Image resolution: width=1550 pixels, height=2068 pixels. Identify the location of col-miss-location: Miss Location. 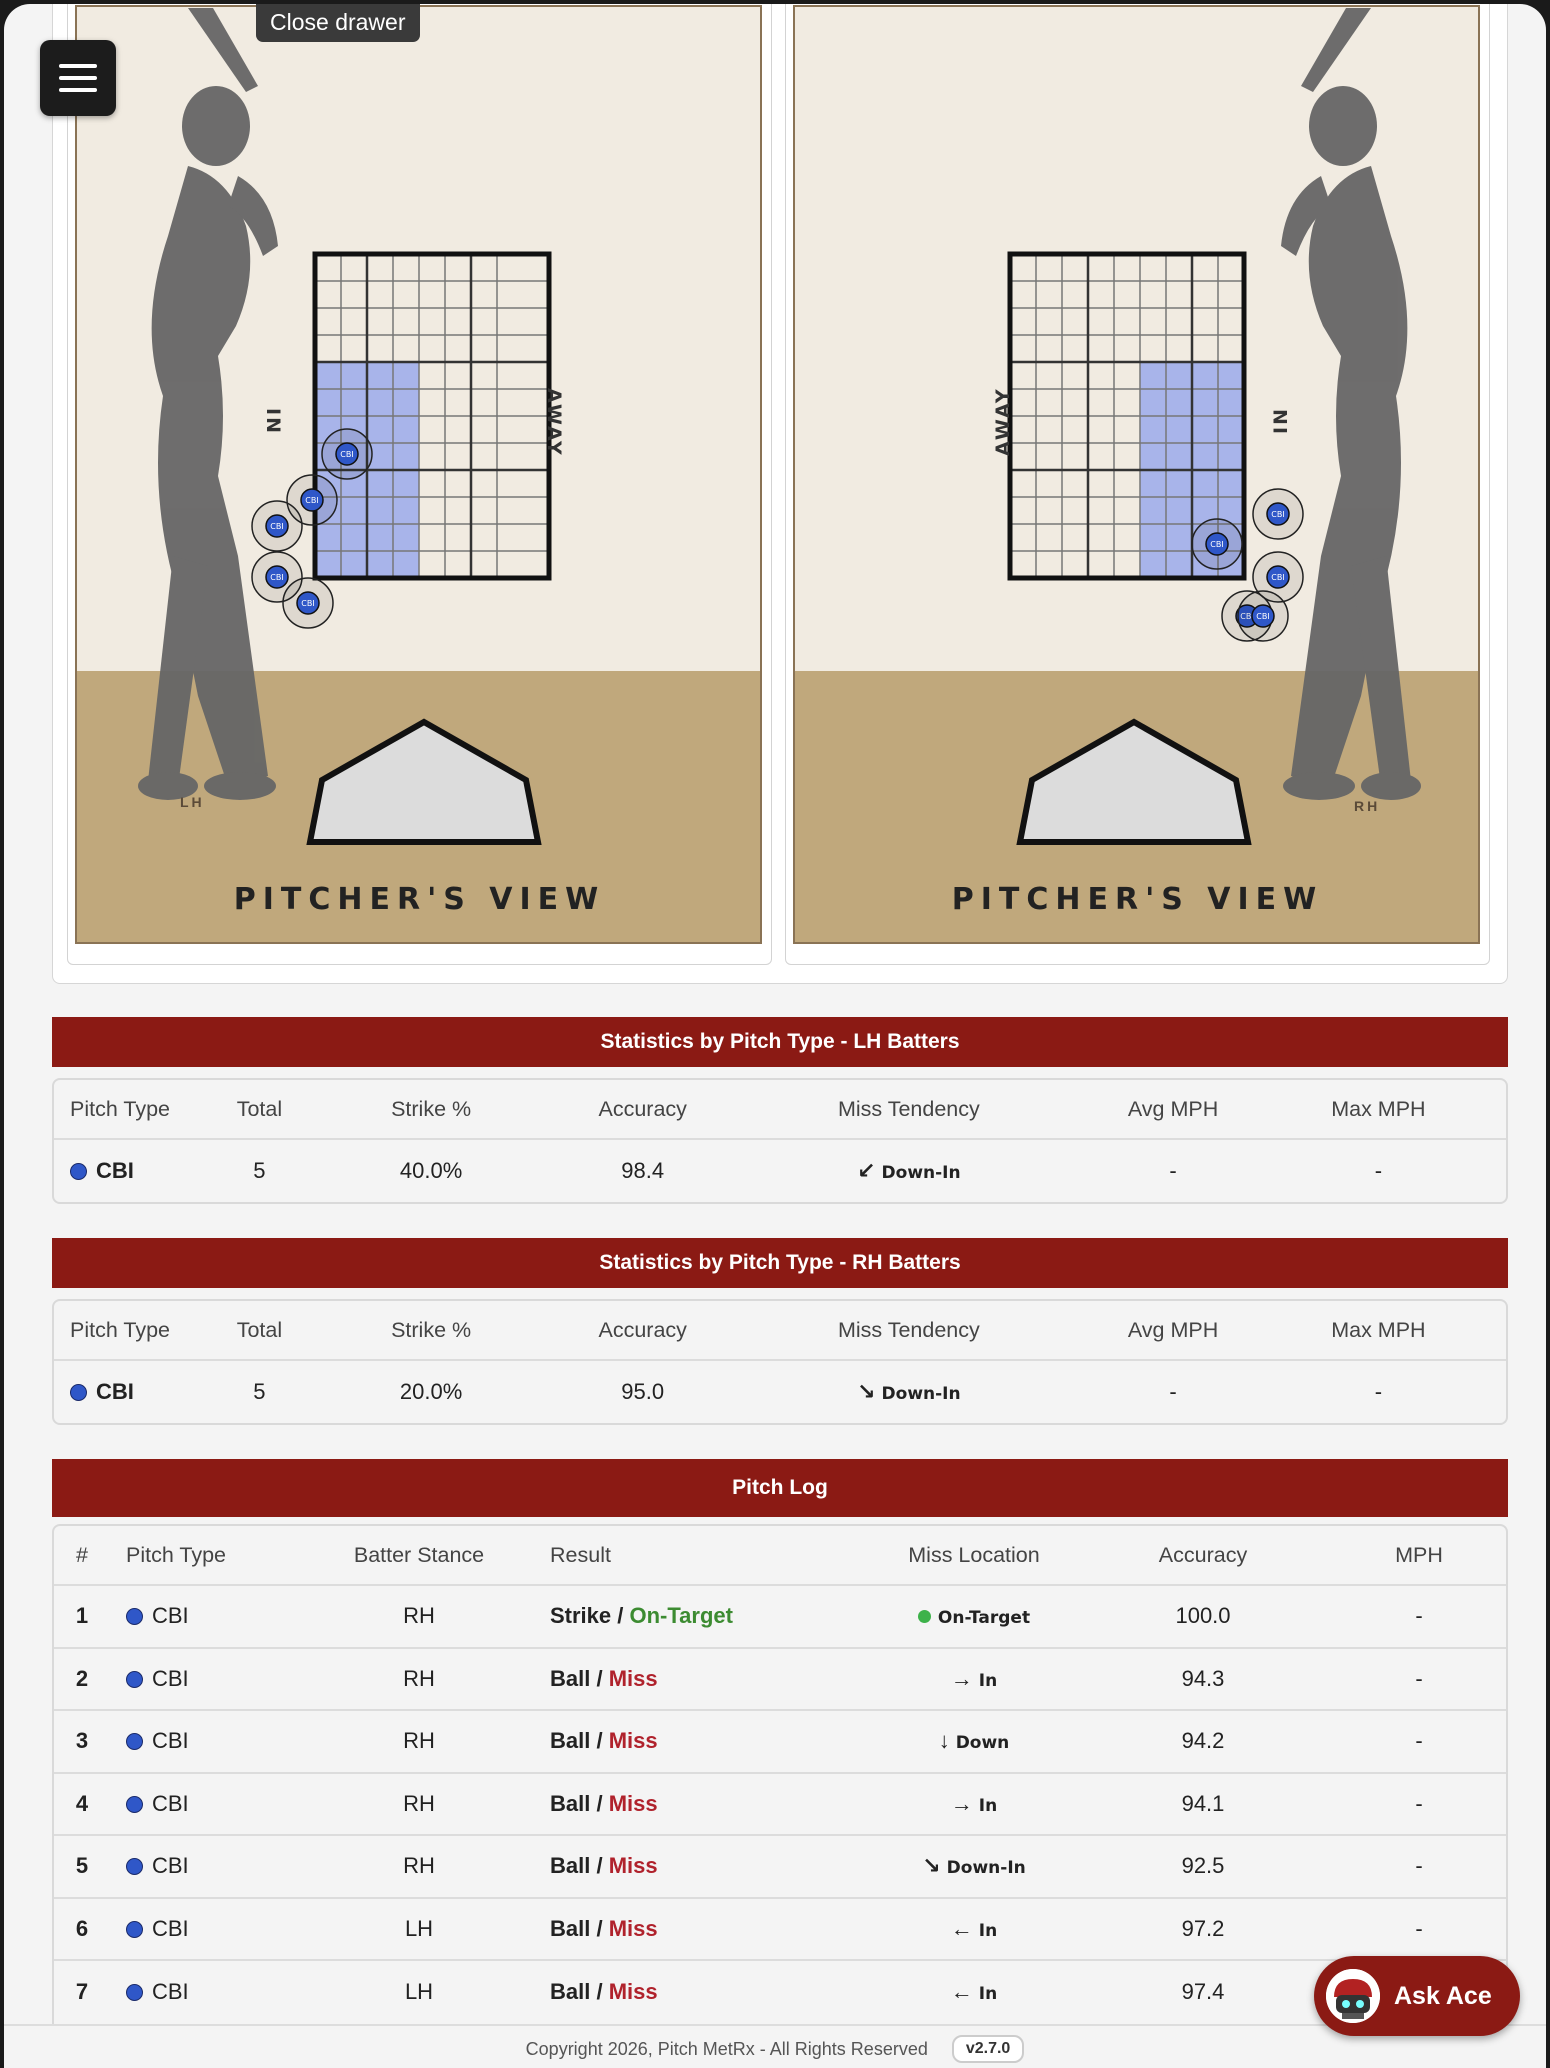
(974, 1554).